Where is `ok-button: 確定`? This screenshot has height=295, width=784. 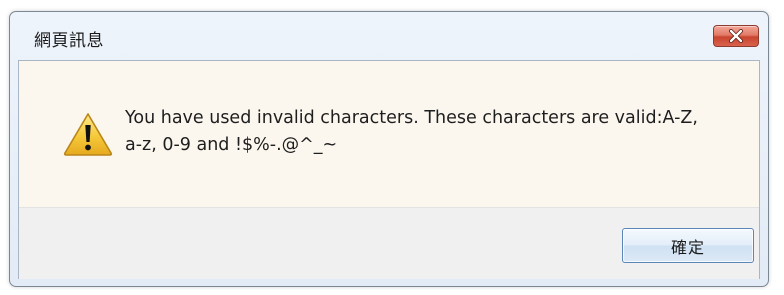 ok-button: 確定 is located at coordinates (688, 245).